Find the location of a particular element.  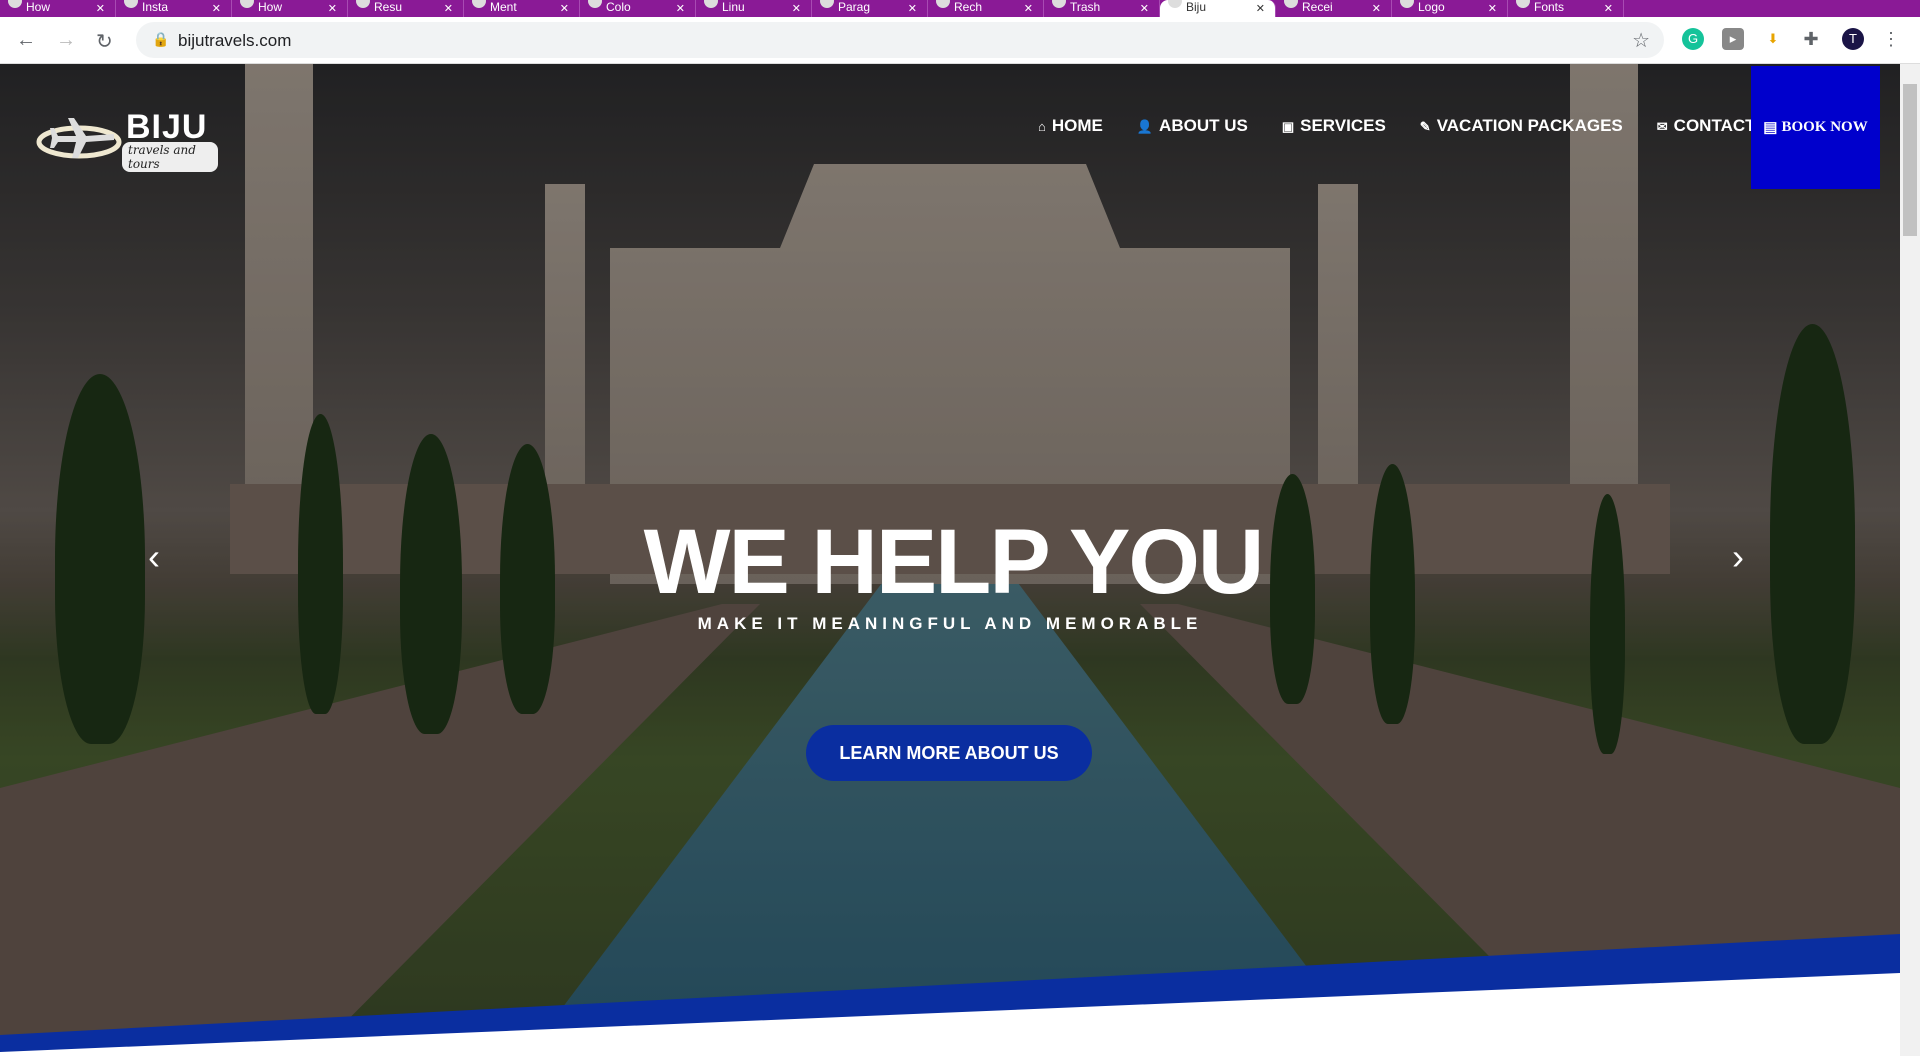

hero-title: WE HELP YOU is located at coordinates (954, 562).